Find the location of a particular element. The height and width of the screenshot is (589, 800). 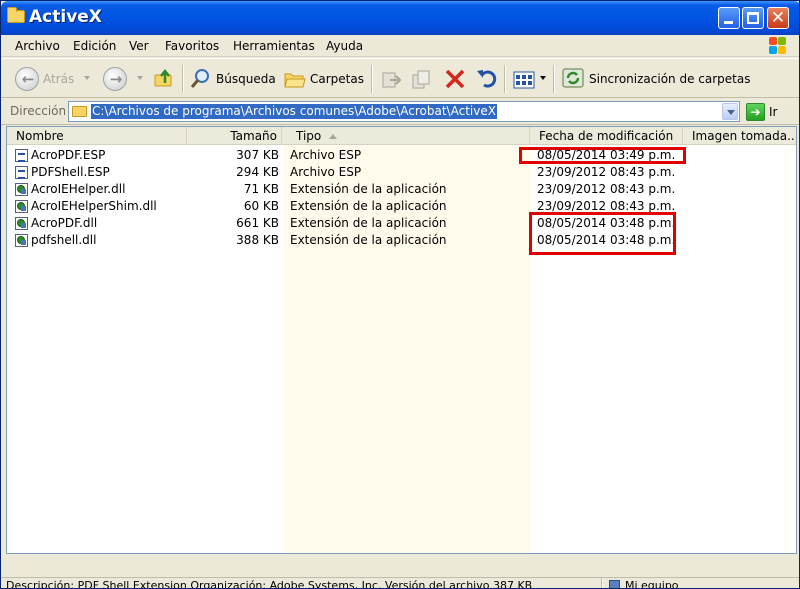

file-size: 388 KB is located at coordinates (257, 240).